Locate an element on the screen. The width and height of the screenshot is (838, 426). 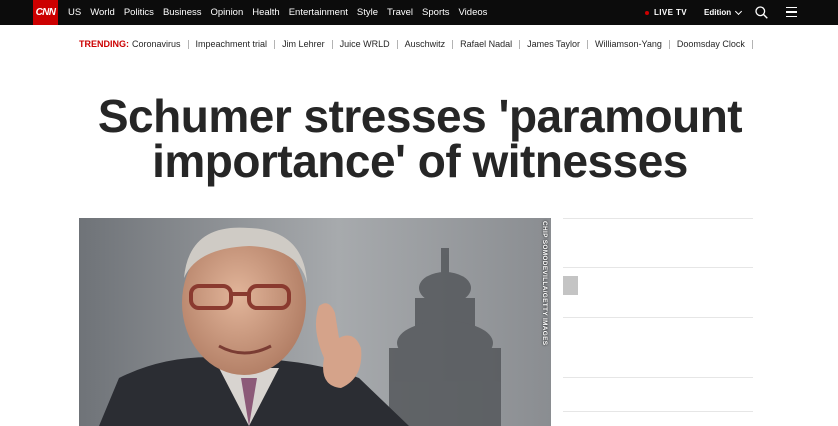
live-tv-label: LIVE TV is located at coordinates (671, 12).